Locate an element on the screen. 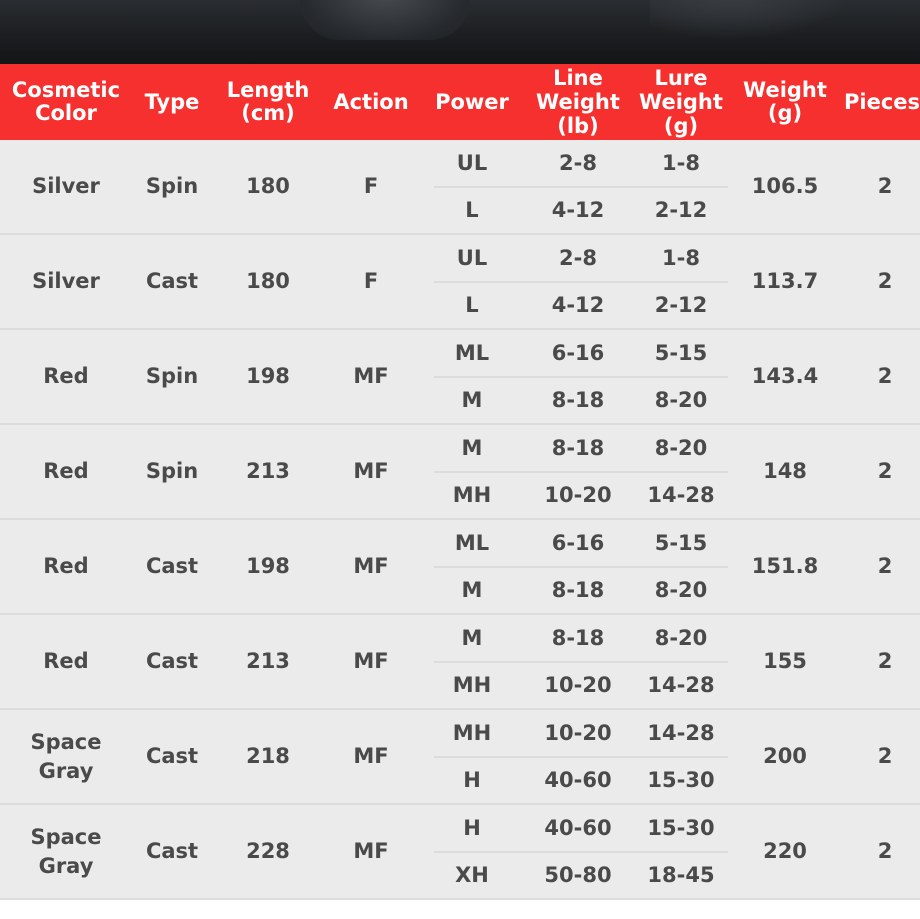 This screenshot has width=920, height=919. cell-length: 218 is located at coordinates (268, 756).